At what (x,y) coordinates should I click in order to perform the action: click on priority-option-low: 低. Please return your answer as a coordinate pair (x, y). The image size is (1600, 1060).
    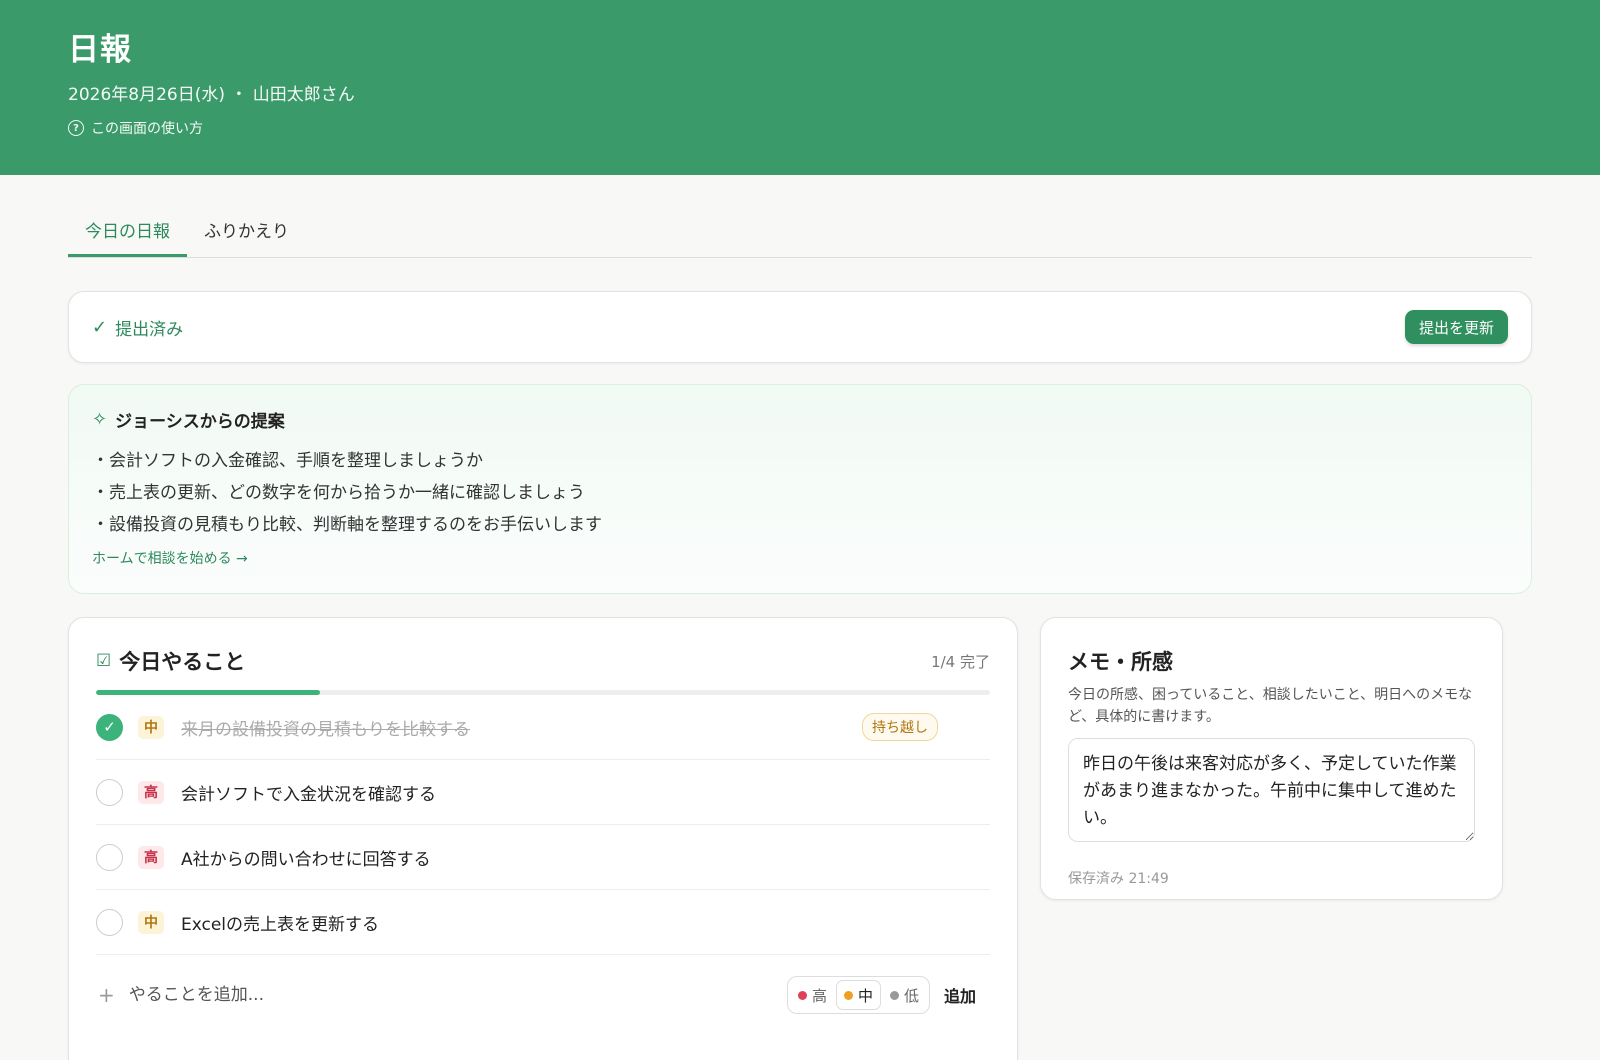
    Looking at the image, I should click on (904, 995).